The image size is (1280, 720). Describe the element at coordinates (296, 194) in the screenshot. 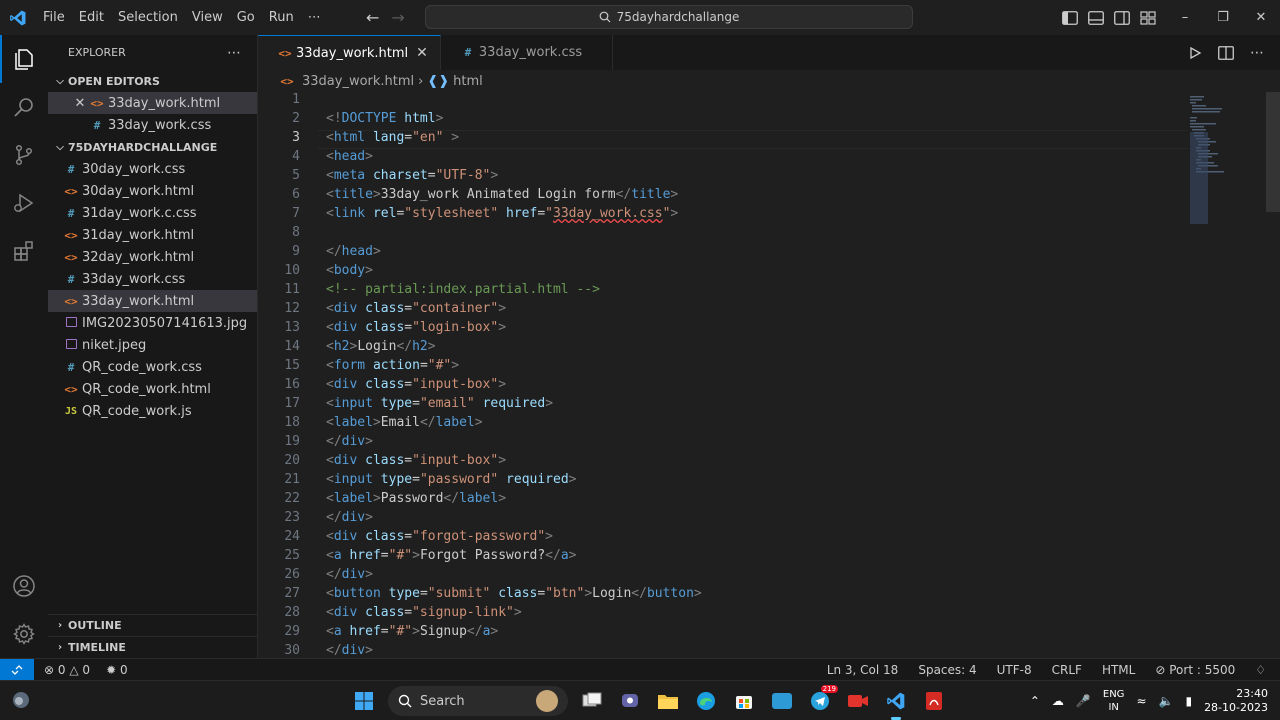

I see `line-number: 6` at that location.